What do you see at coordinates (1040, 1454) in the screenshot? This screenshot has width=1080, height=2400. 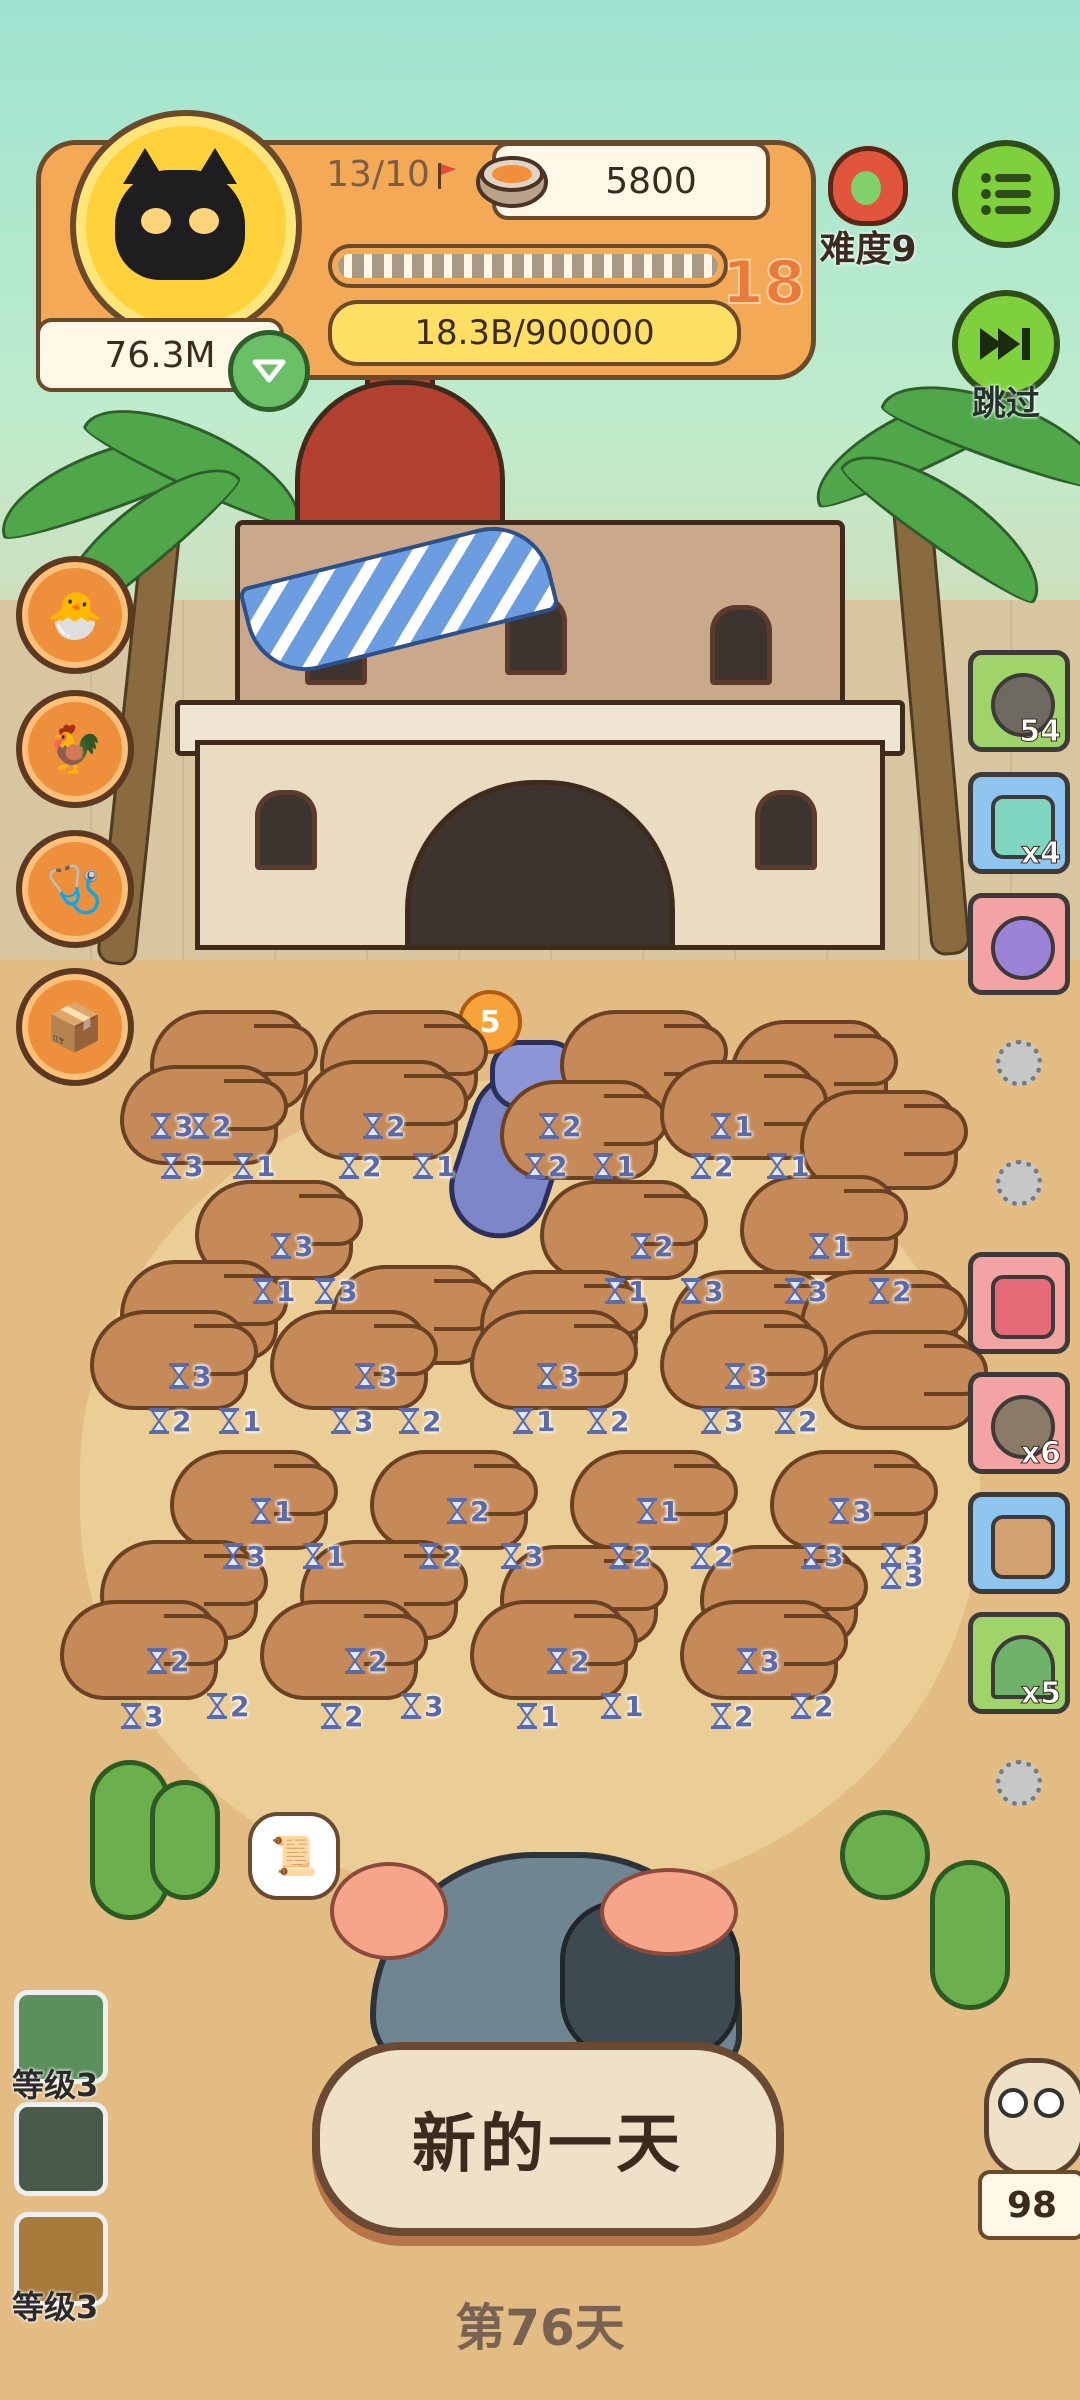 I see `turtle-shell-count: x6` at bounding box center [1040, 1454].